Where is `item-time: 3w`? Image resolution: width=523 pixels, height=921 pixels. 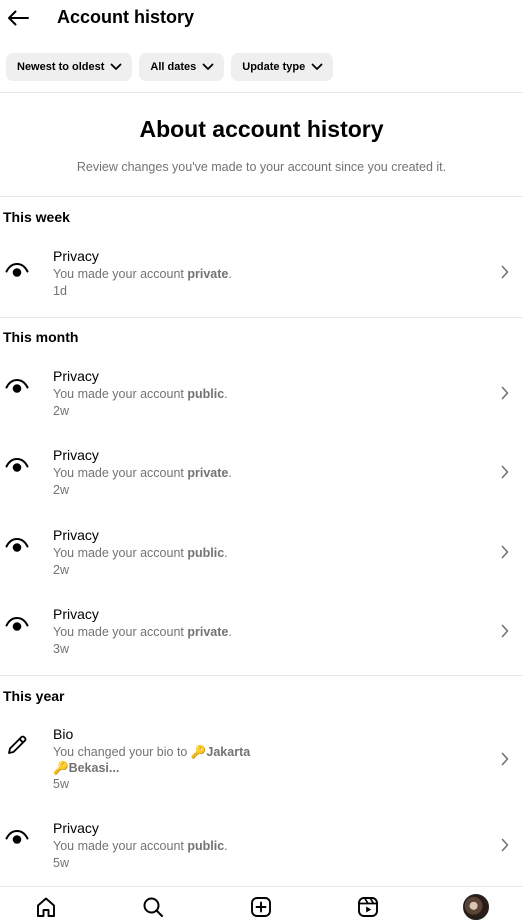
item-time: 3w is located at coordinates (61, 649).